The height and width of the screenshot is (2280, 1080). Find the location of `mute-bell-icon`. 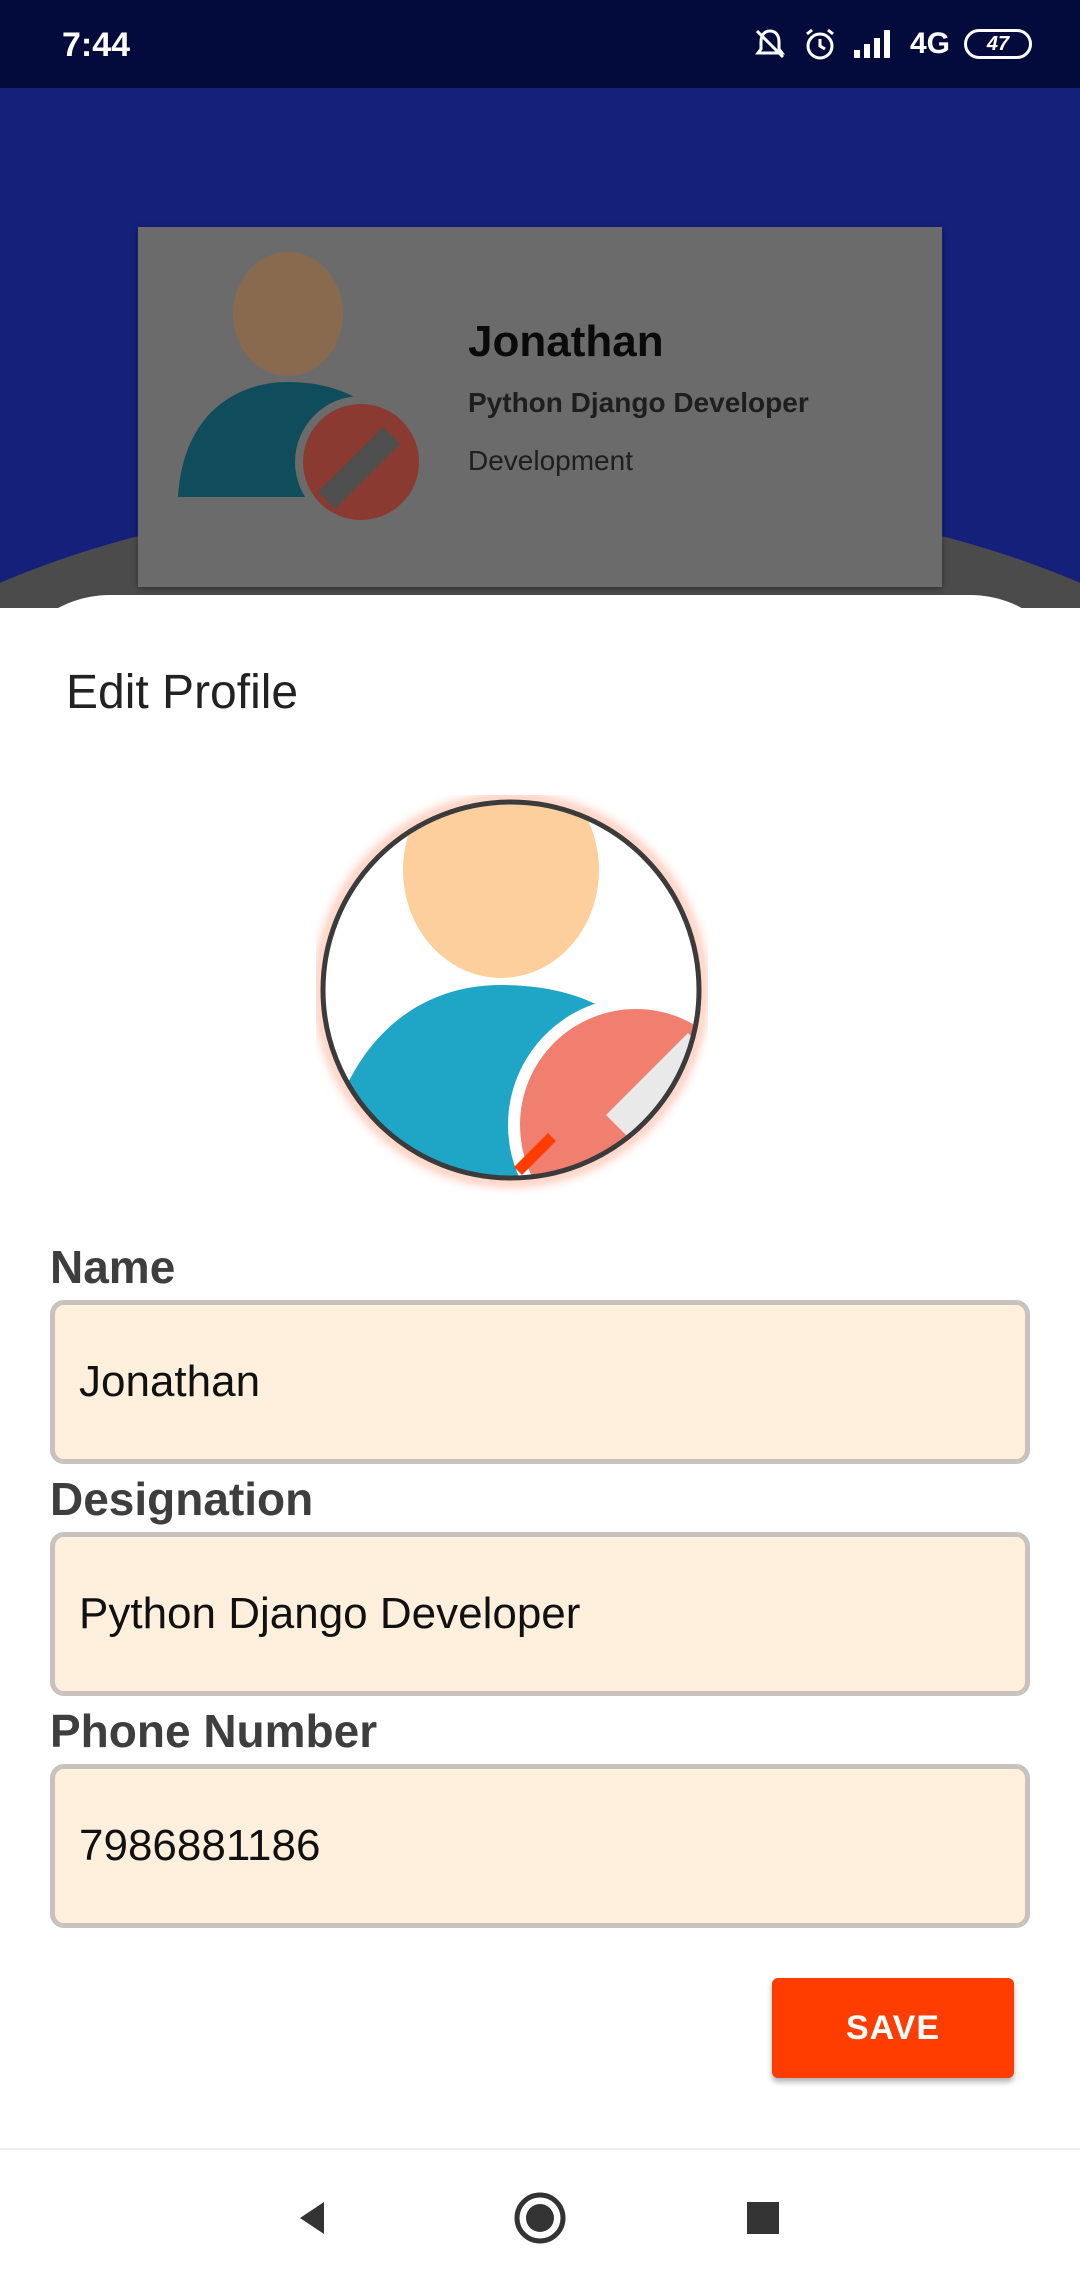

mute-bell-icon is located at coordinates (769, 44).